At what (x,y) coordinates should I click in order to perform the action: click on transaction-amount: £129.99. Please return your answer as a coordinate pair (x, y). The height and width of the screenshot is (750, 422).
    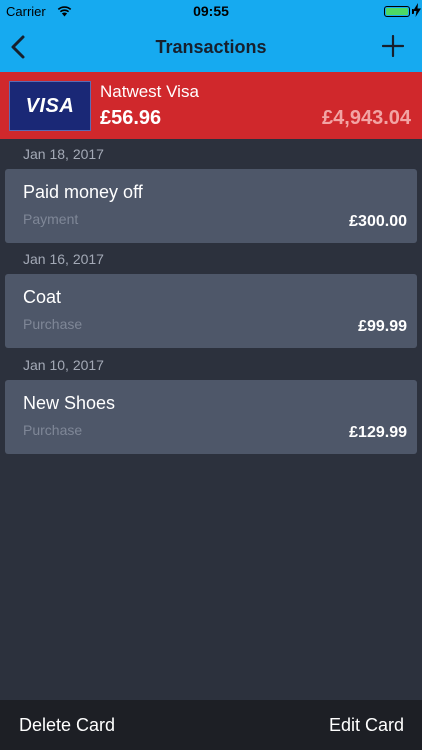
    Looking at the image, I should click on (378, 432).